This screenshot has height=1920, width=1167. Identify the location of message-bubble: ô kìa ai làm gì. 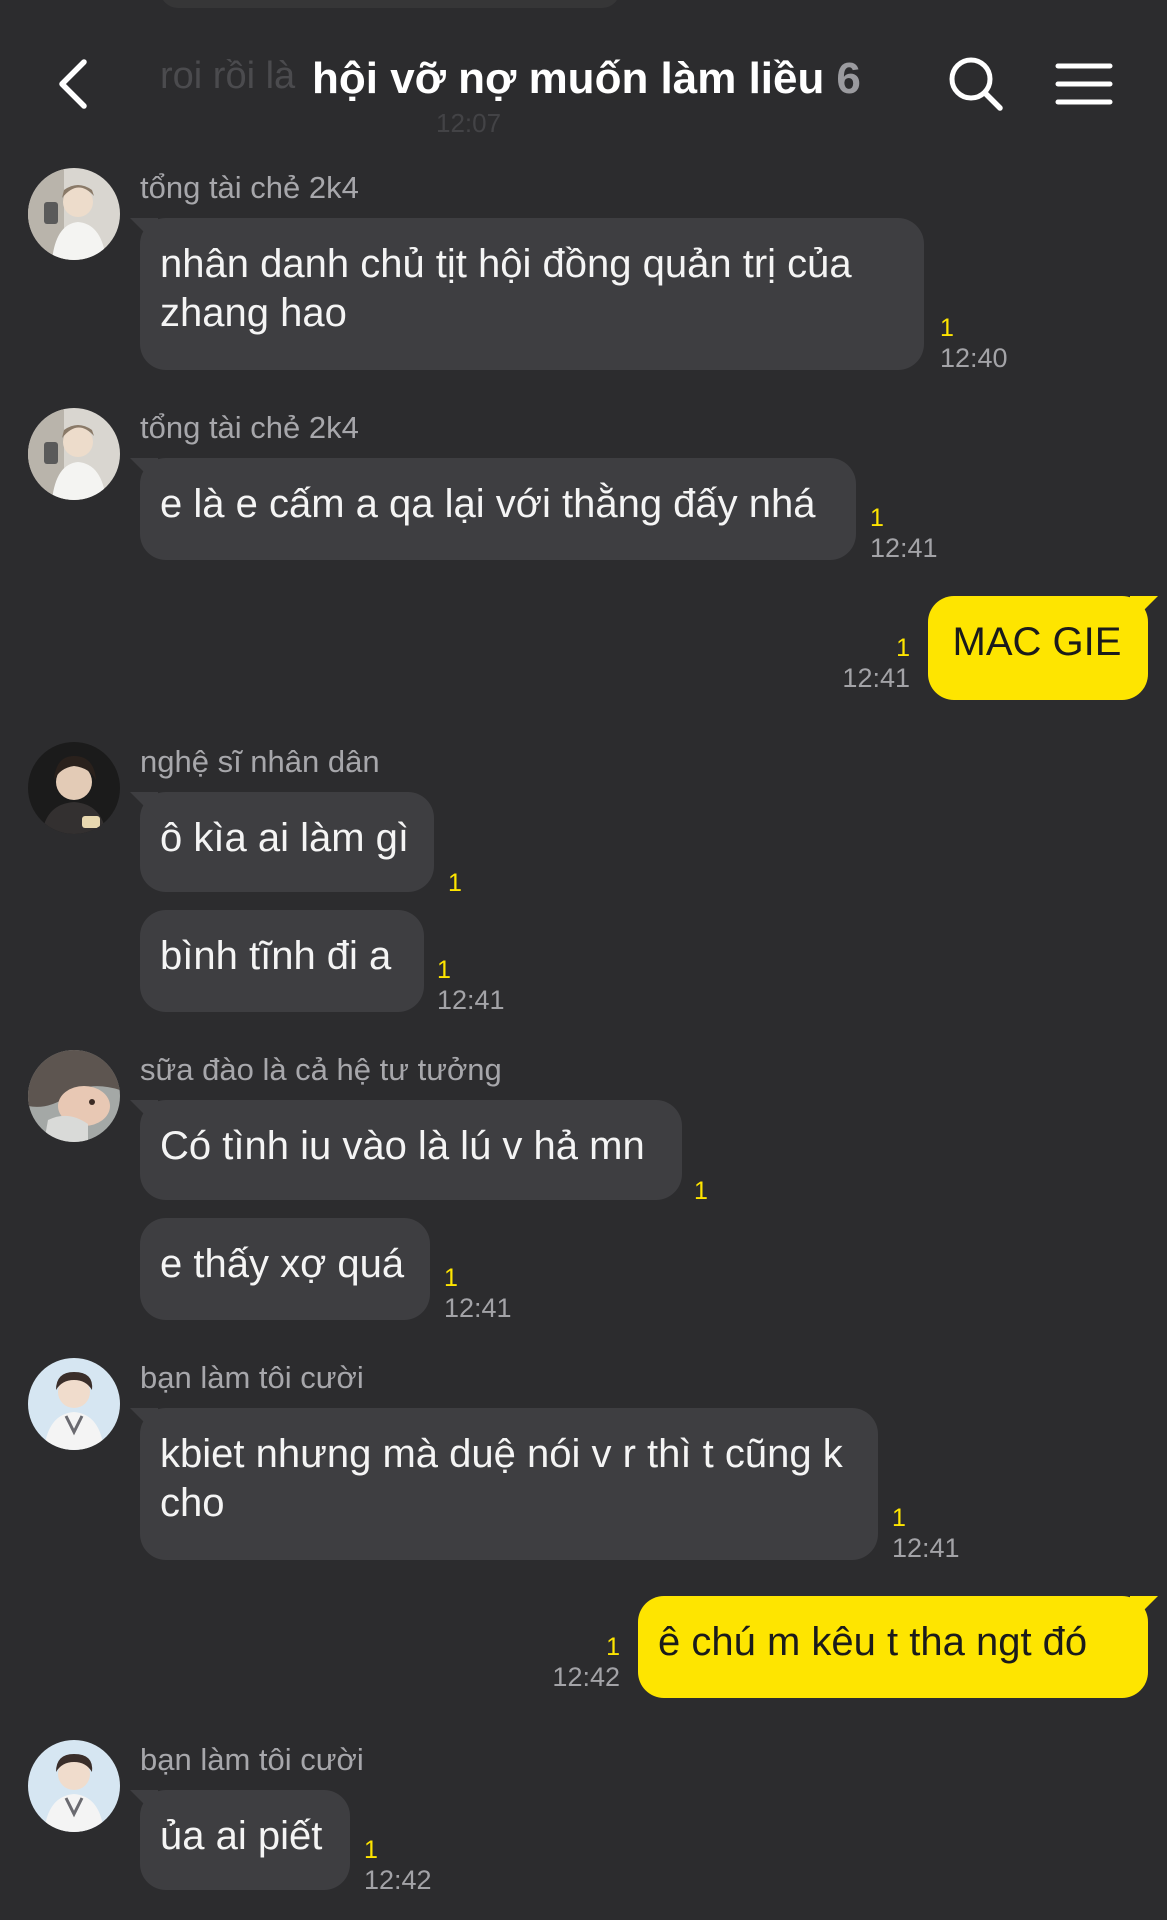
(287, 842).